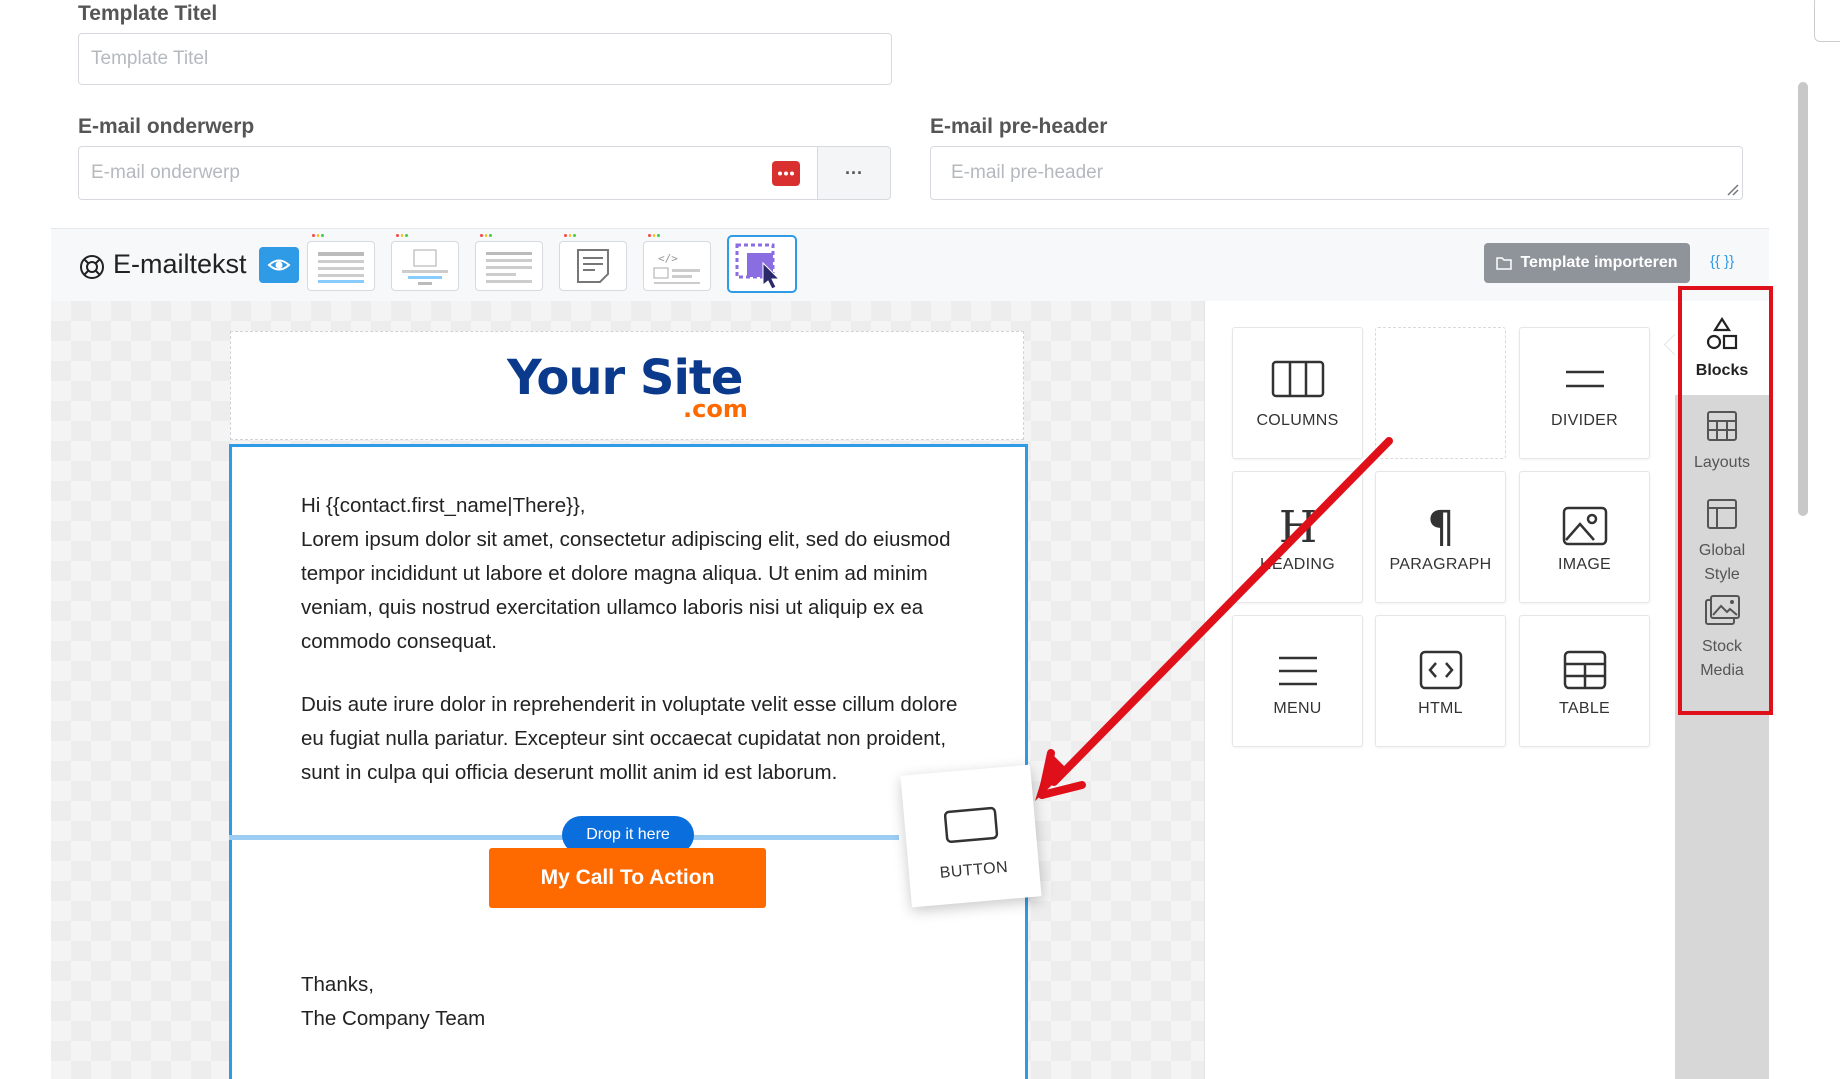 The height and width of the screenshot is (1079, 1840). What do you see at coordinates (1297, 420) in the screenshot?
I see `block-columns-label: COLUMNS` at bounding box center [1297, 420].